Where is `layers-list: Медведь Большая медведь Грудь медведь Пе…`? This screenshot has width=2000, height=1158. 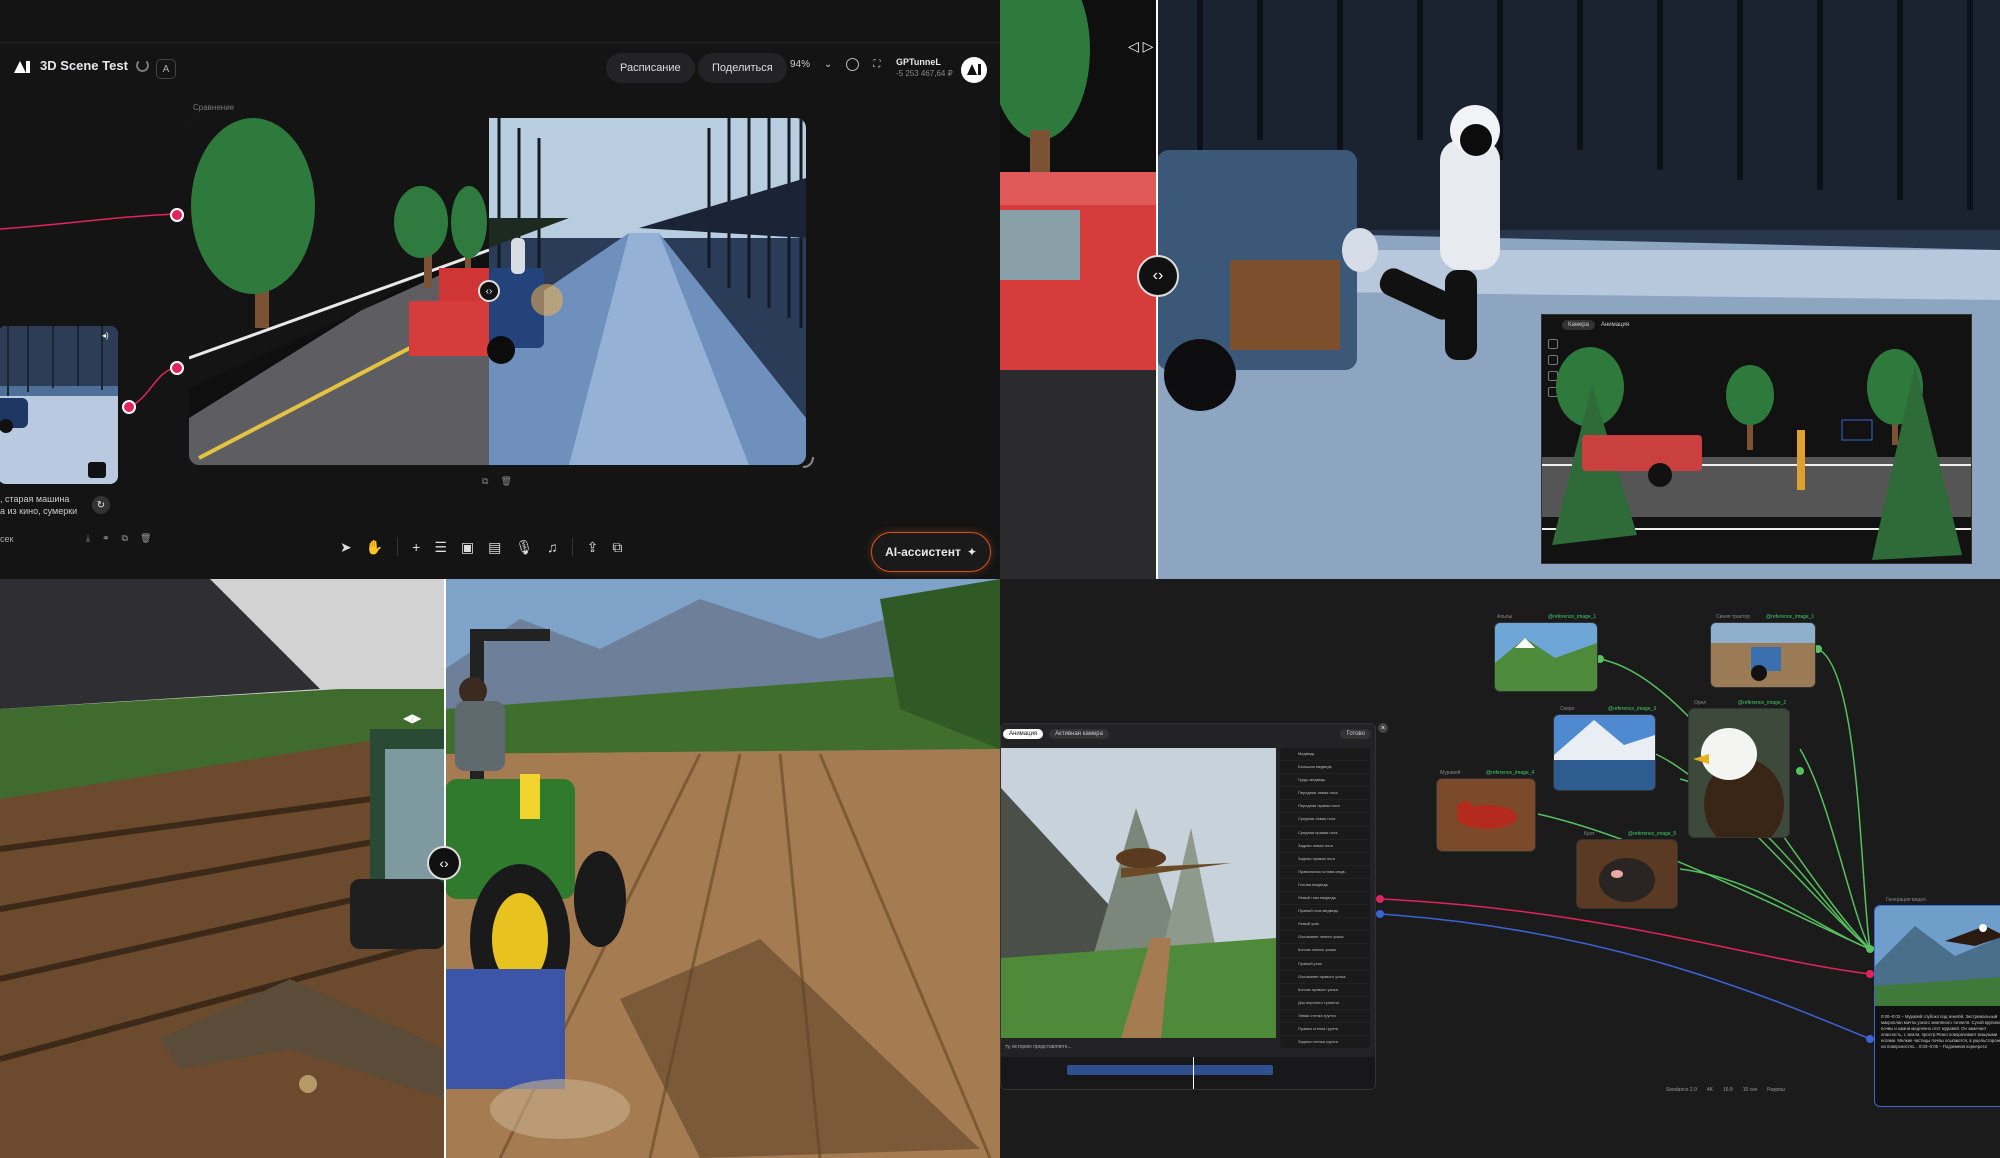 layers-list: Медведь Большая медведь Грудь медведь Пе… is located at coordinates (1325, 898).